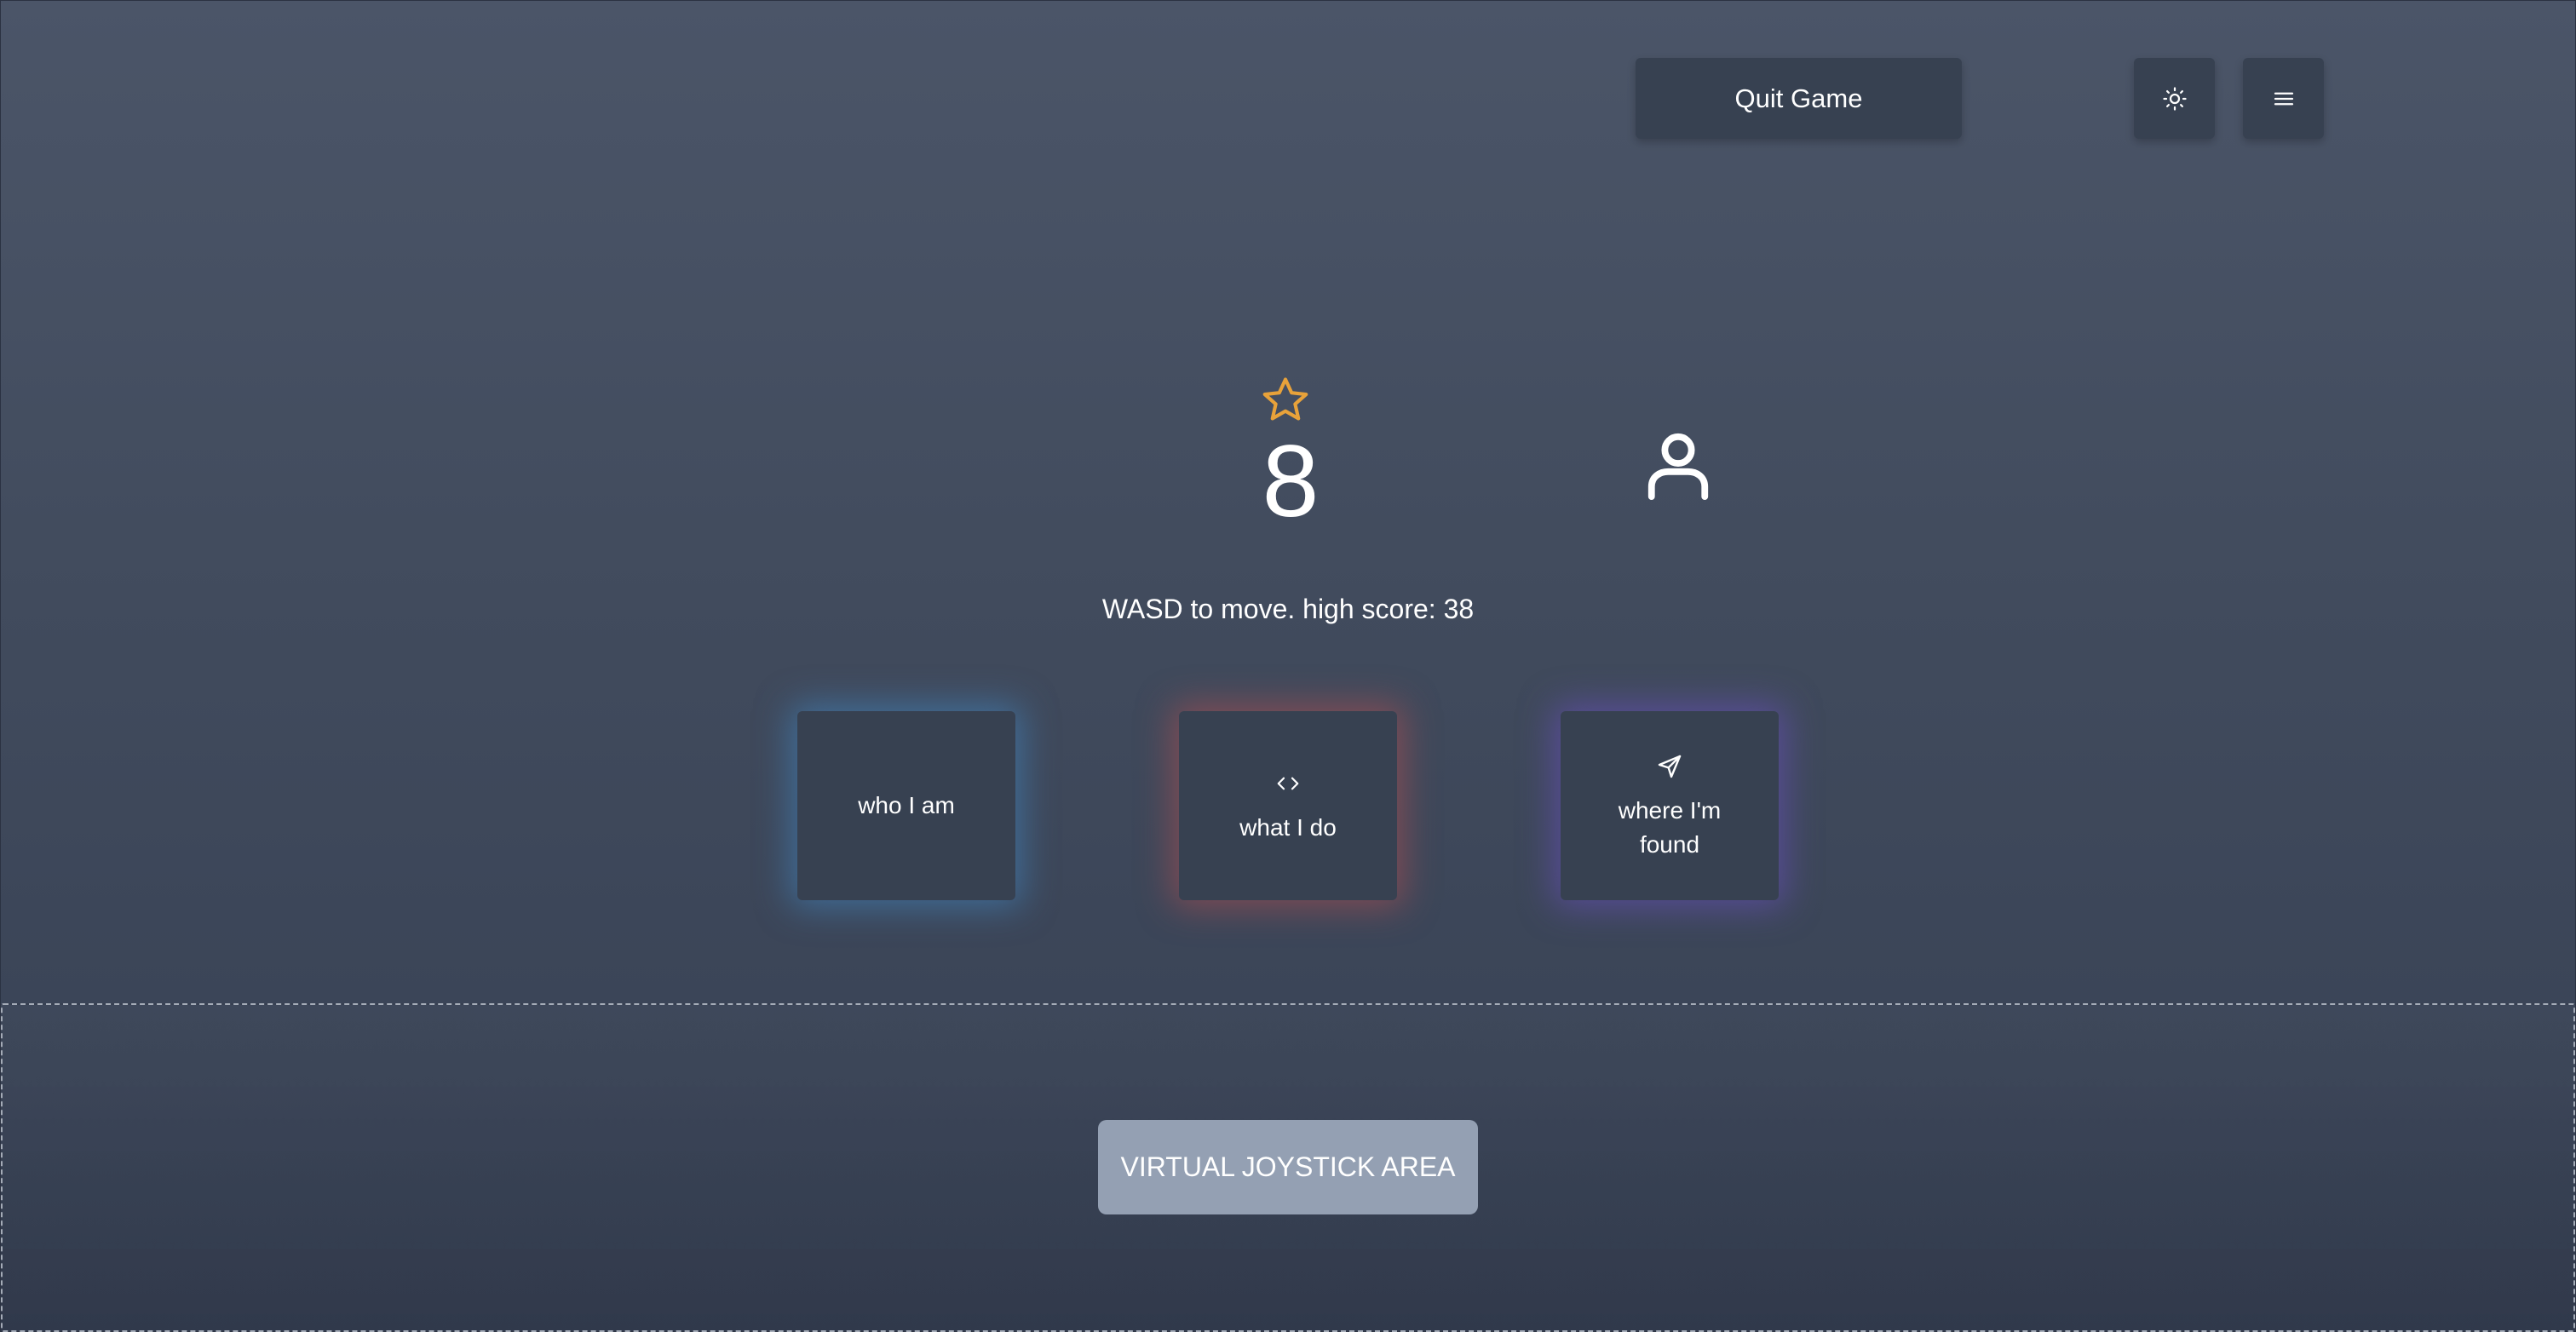 This screenshot has height=1332, width=2576. Describe the element at coordinates (1288, 609) in the screenshot. I see `instructions-text: WASD to move. high score: 38` at that location.